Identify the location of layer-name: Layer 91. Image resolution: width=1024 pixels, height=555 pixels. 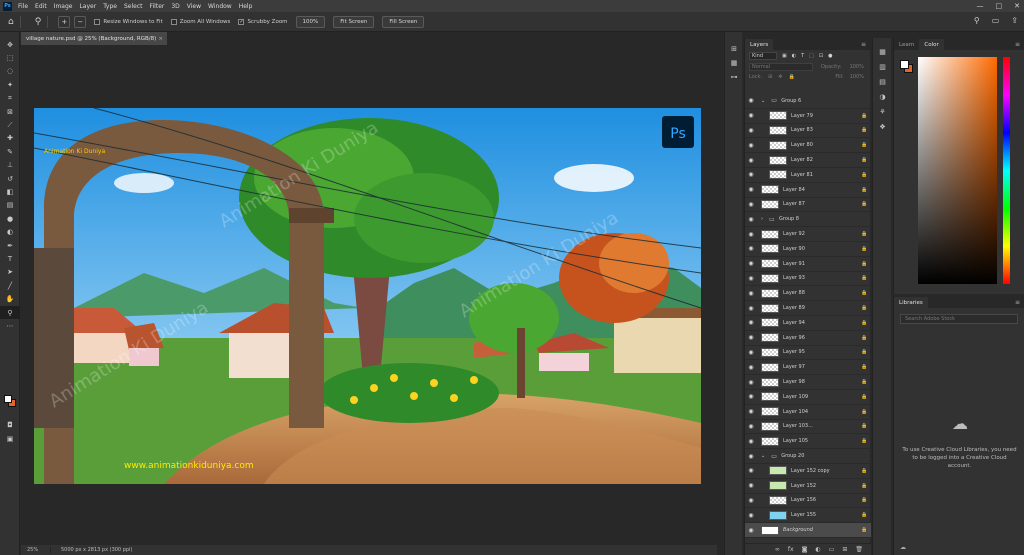
(822, 264).